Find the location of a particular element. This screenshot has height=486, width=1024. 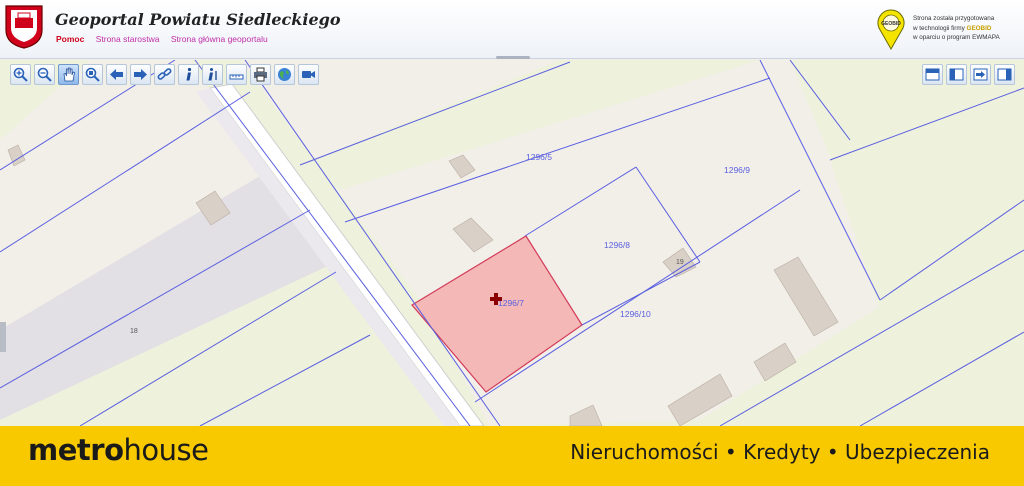

help-link: Pomoc is located at coordinates (70, 39).